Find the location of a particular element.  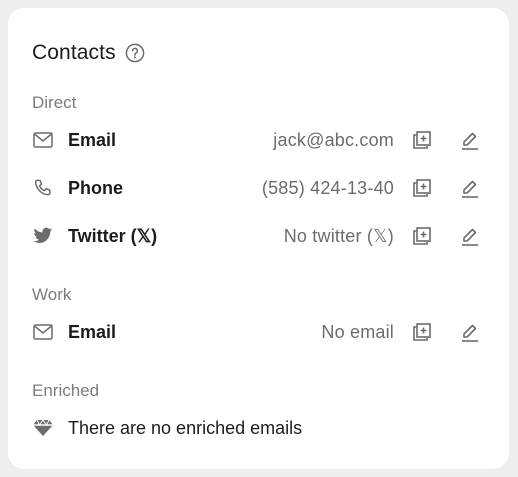

section-label-enriched: Enriched is located at coordinates (66, 390).